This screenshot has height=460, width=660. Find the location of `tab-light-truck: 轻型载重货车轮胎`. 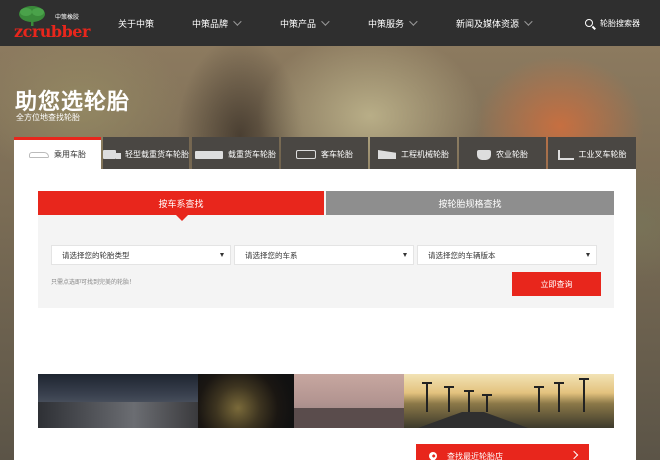

tab-light-truck: 轻型载重货车轮胎 is located at coordinates (146, 153).